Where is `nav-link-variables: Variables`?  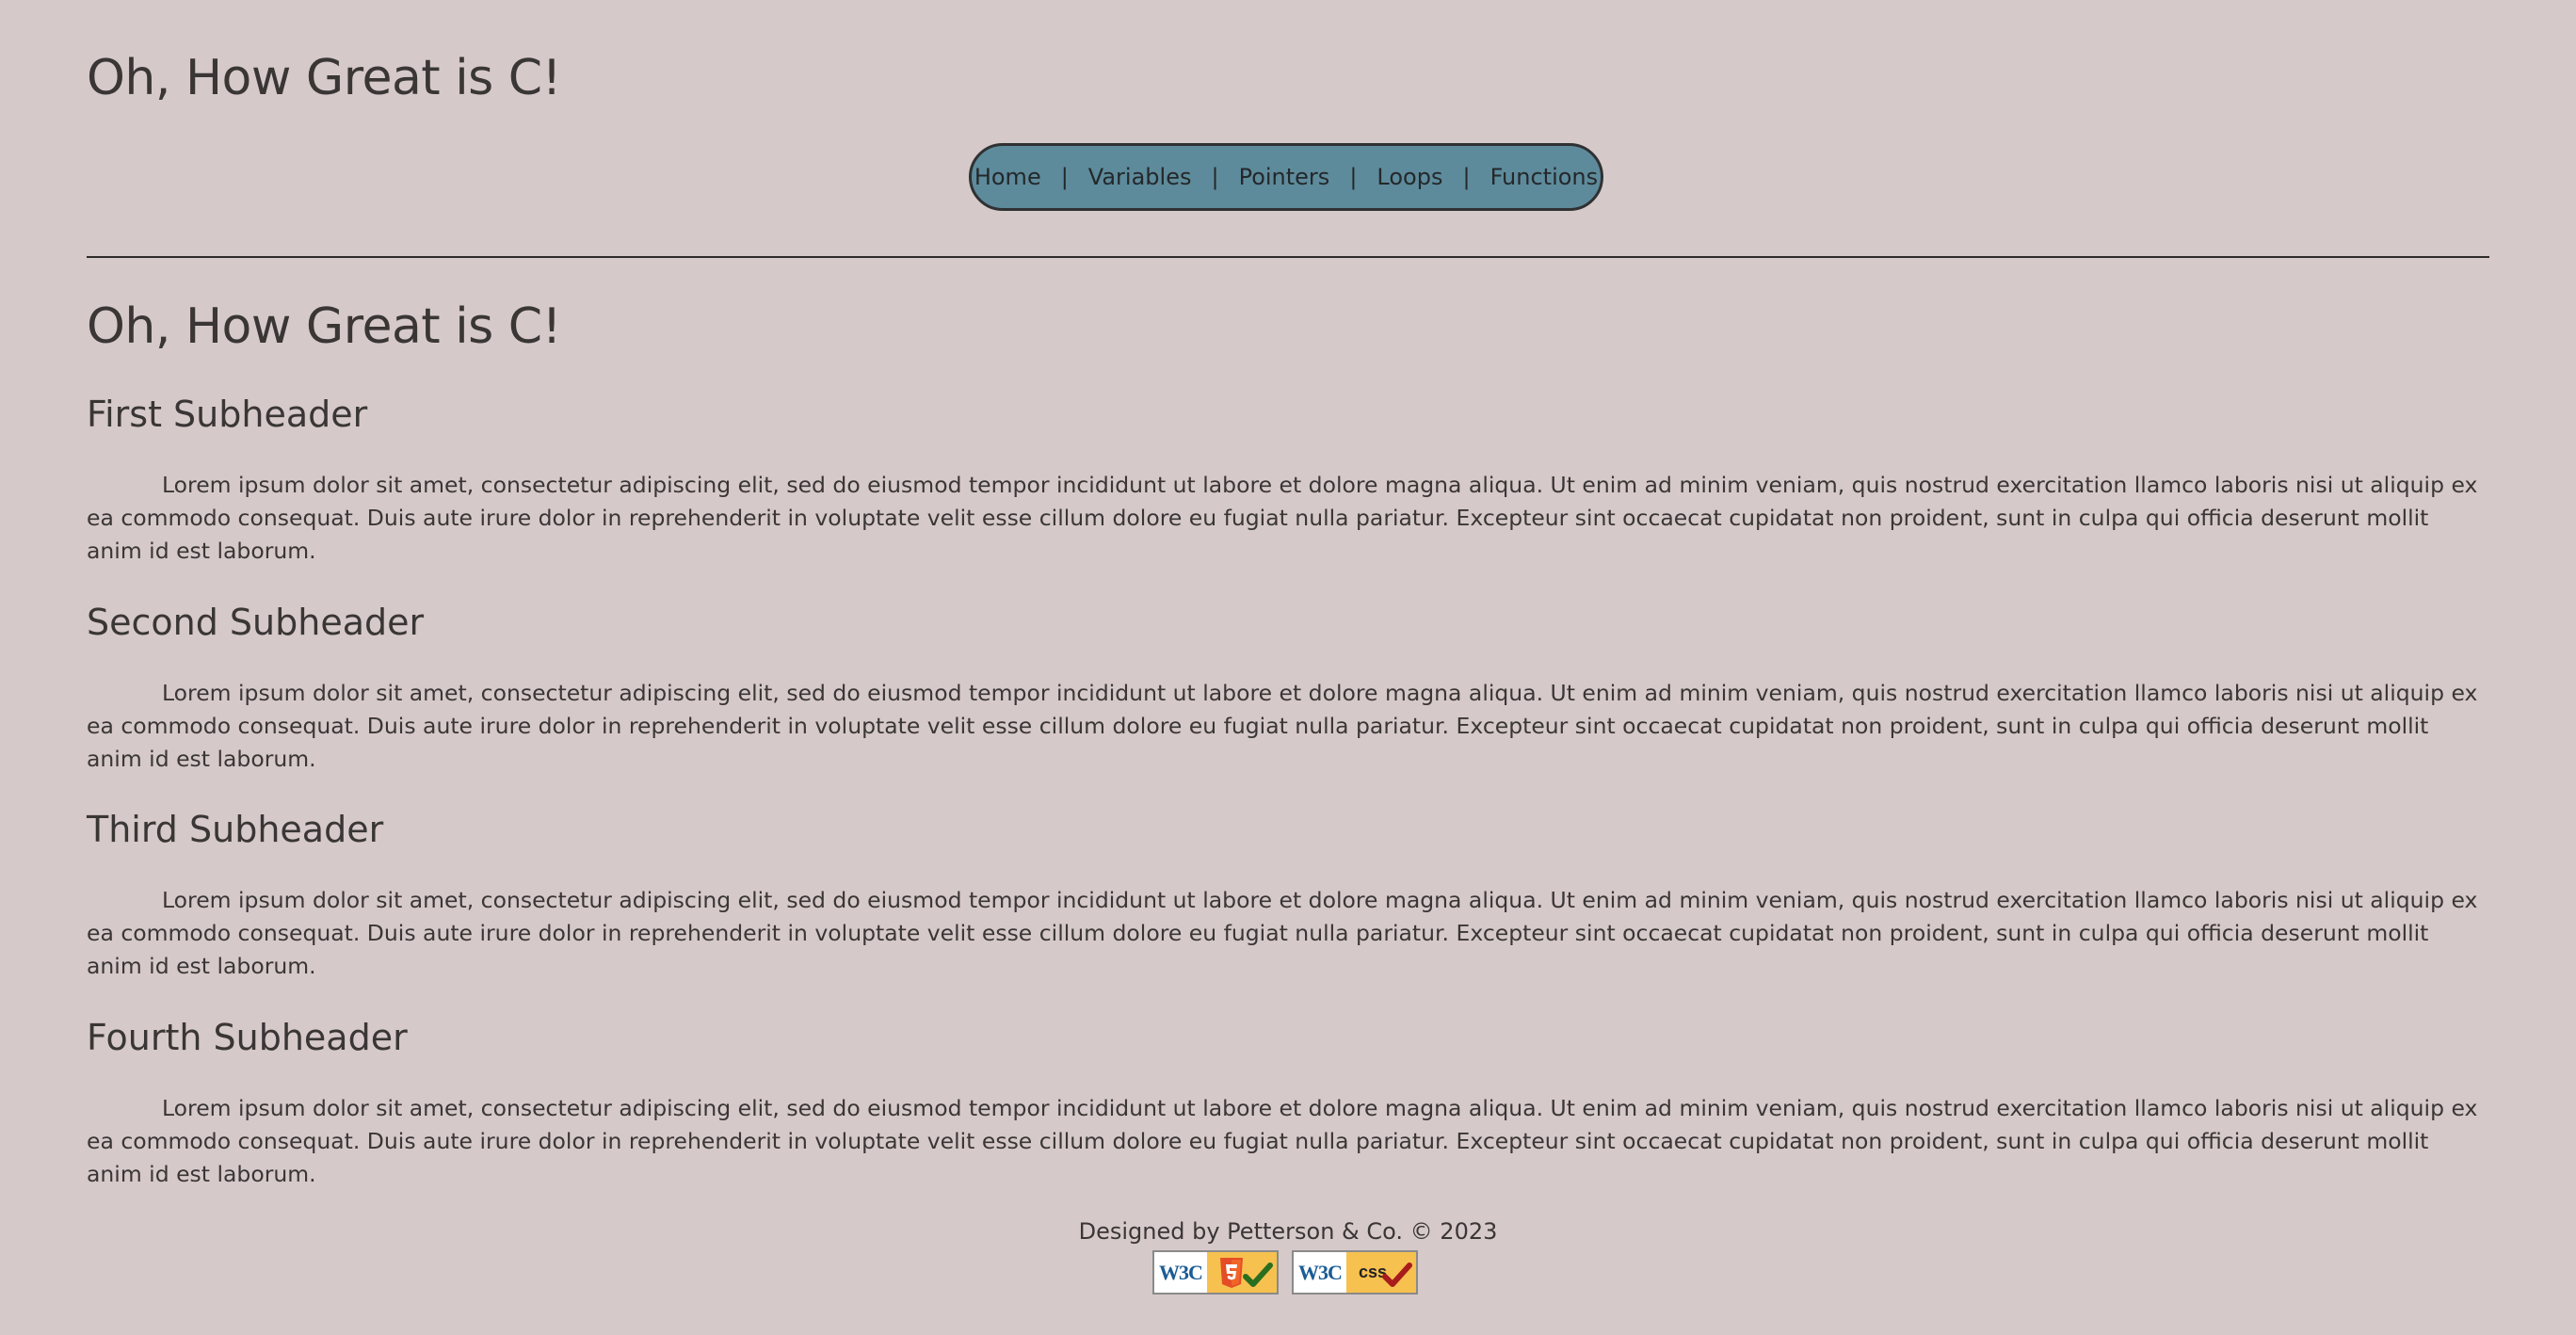
nav-link-variables: Variables is located at coordinates (1140, 177).